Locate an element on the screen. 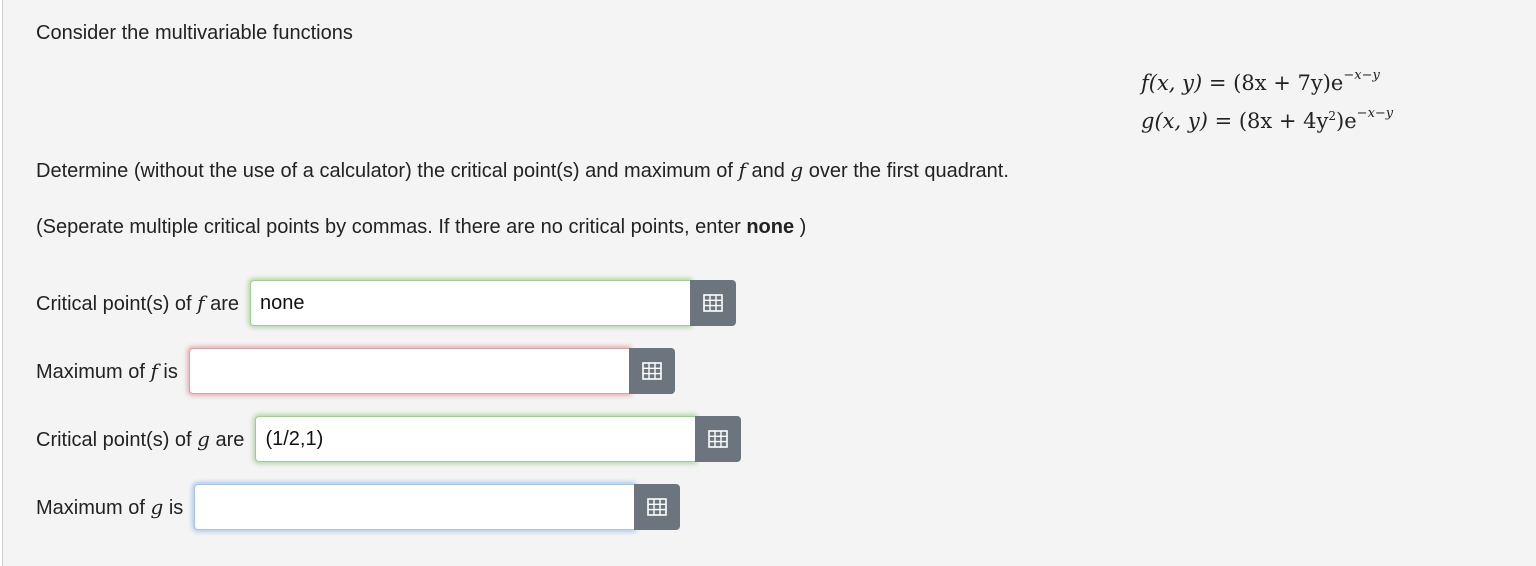 Image resolution: width=1536 pixels, height=566 pixels. equation-f-lhs: f(x, y) is located at coordinates (1172, 83).